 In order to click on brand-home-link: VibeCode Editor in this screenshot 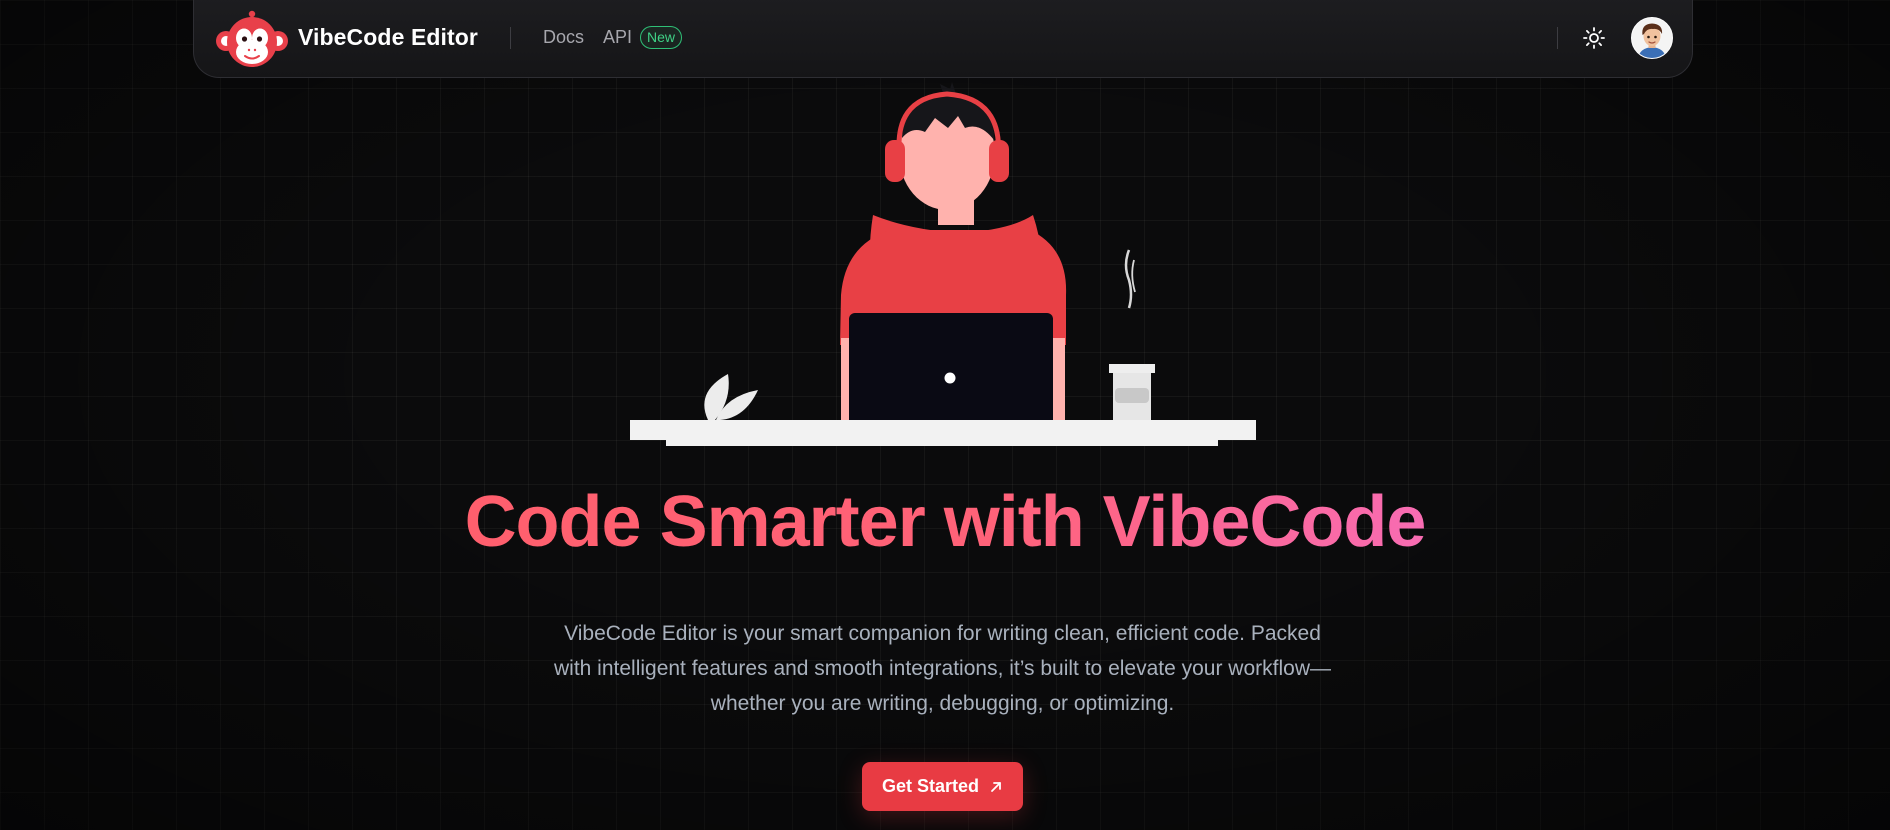, I will do `click(346, 38)`.